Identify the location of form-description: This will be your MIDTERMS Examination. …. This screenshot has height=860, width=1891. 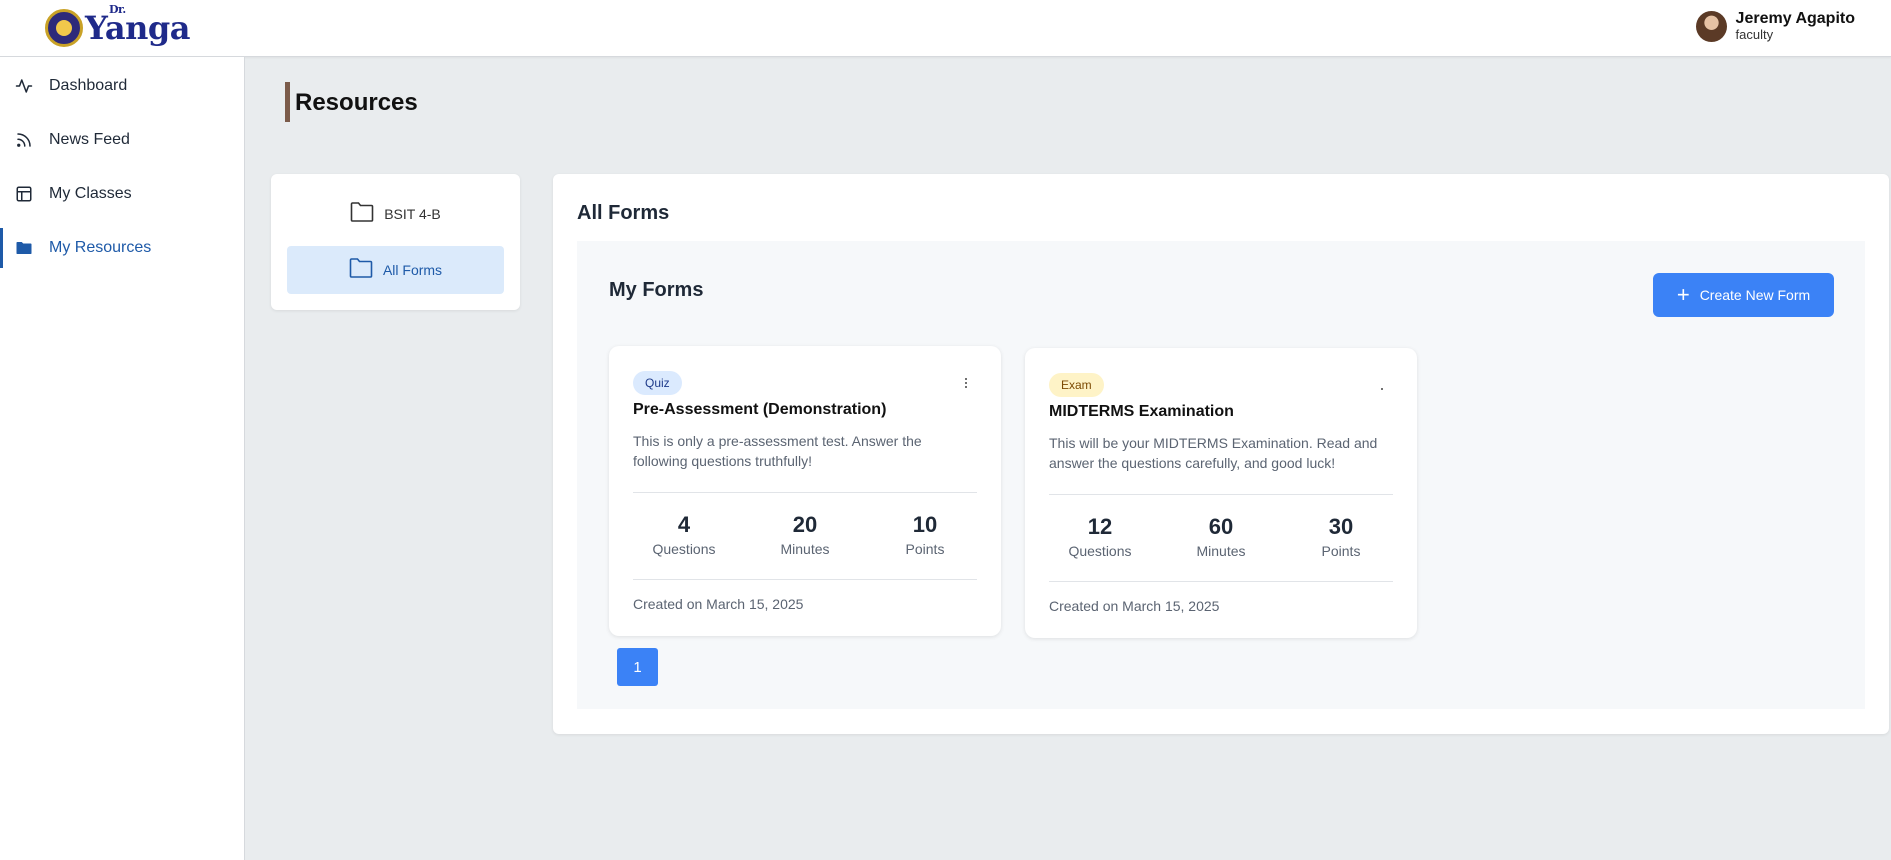
(1213, 453).